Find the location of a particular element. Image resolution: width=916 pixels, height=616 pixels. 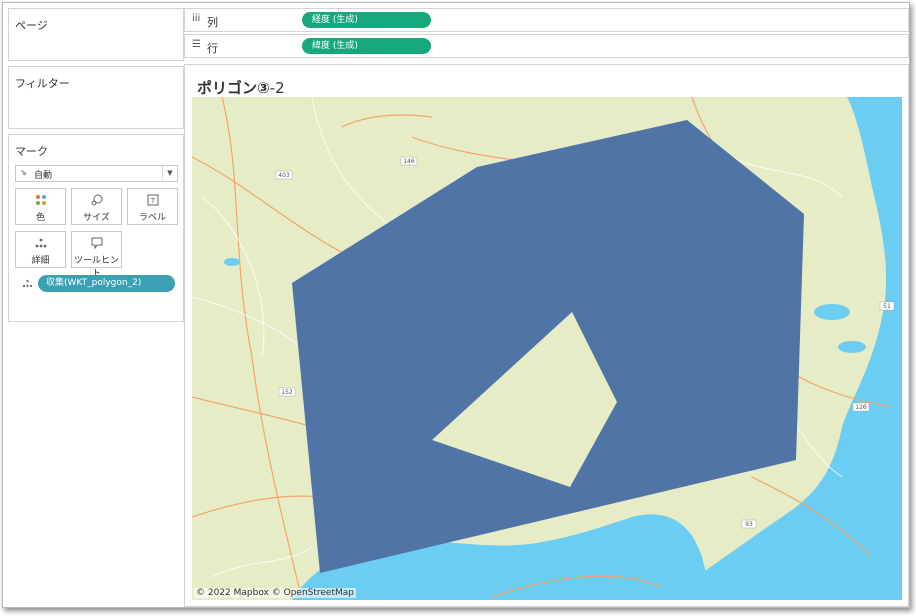

sheet-title: ポリゴン③-2 is located at coordinates (241, 87).